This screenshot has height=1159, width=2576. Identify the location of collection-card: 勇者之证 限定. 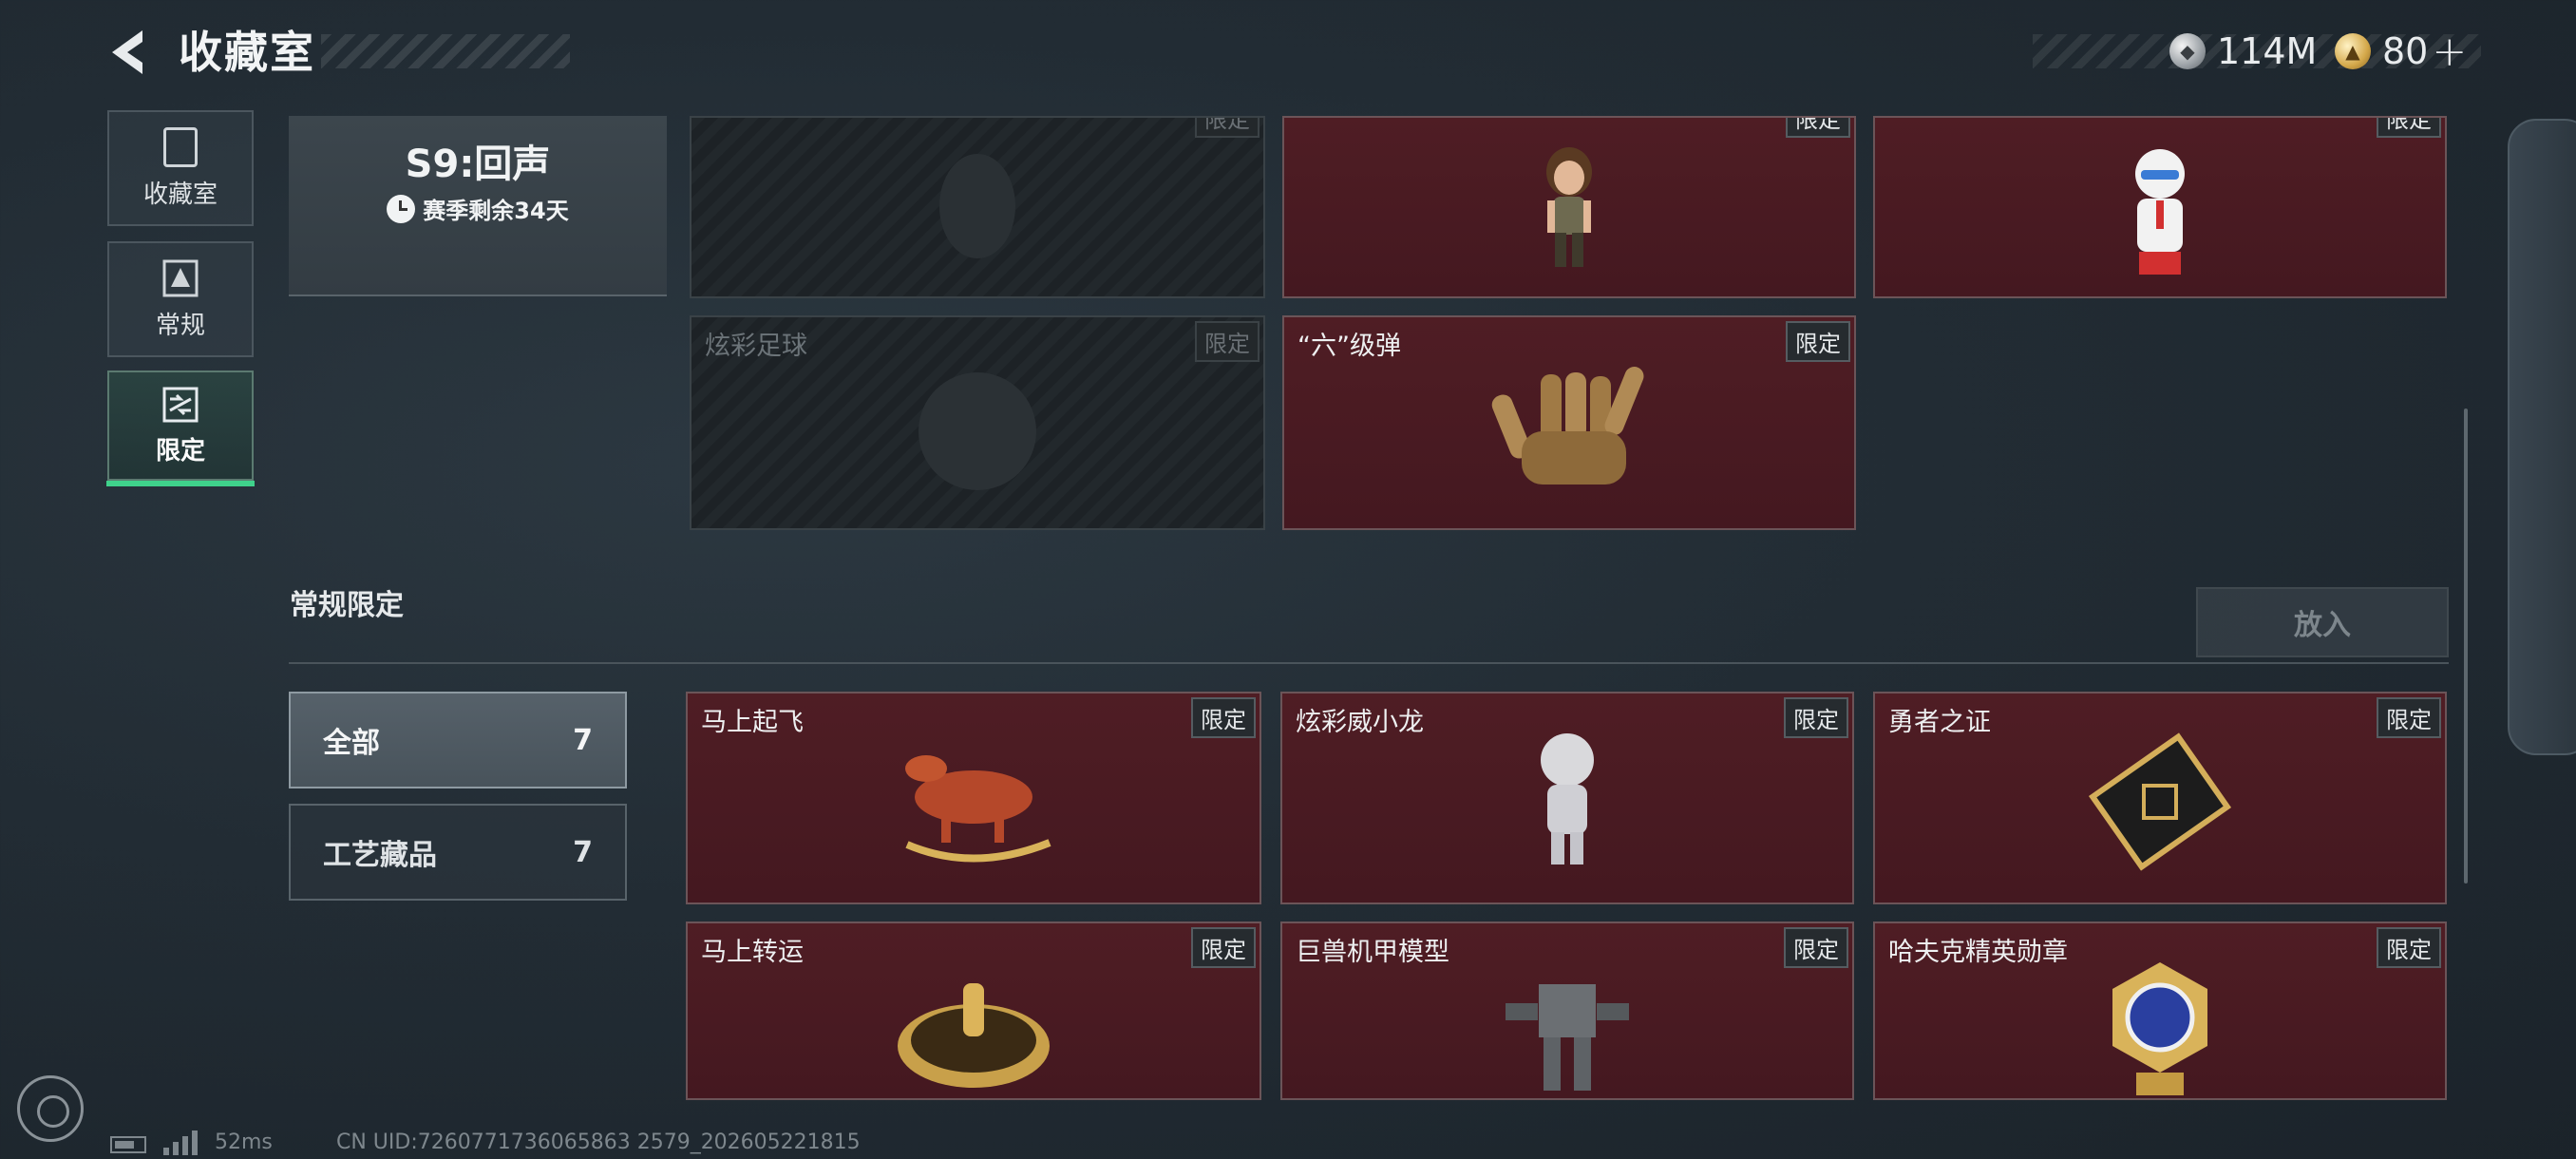
(2160, 798).